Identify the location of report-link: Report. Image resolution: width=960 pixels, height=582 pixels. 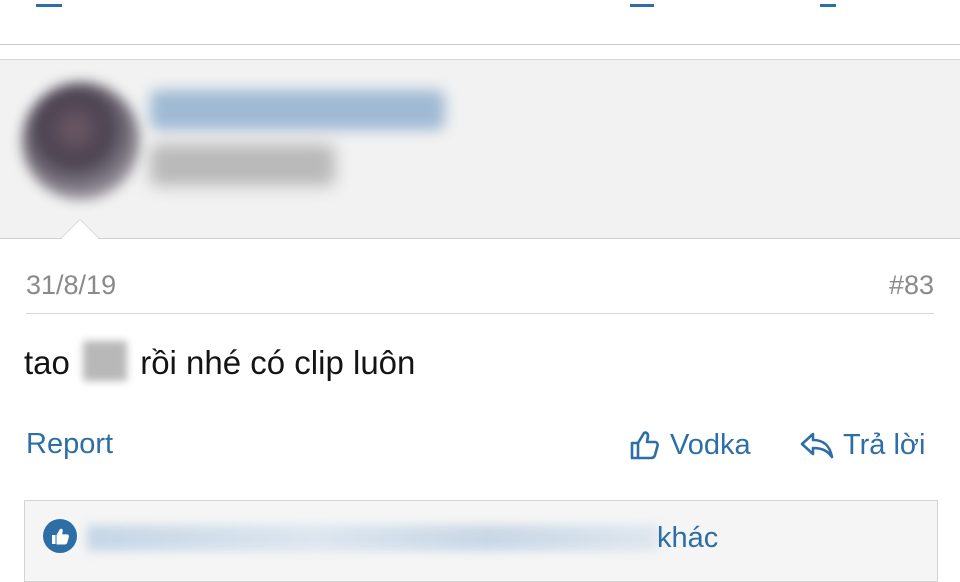
(69, 444).